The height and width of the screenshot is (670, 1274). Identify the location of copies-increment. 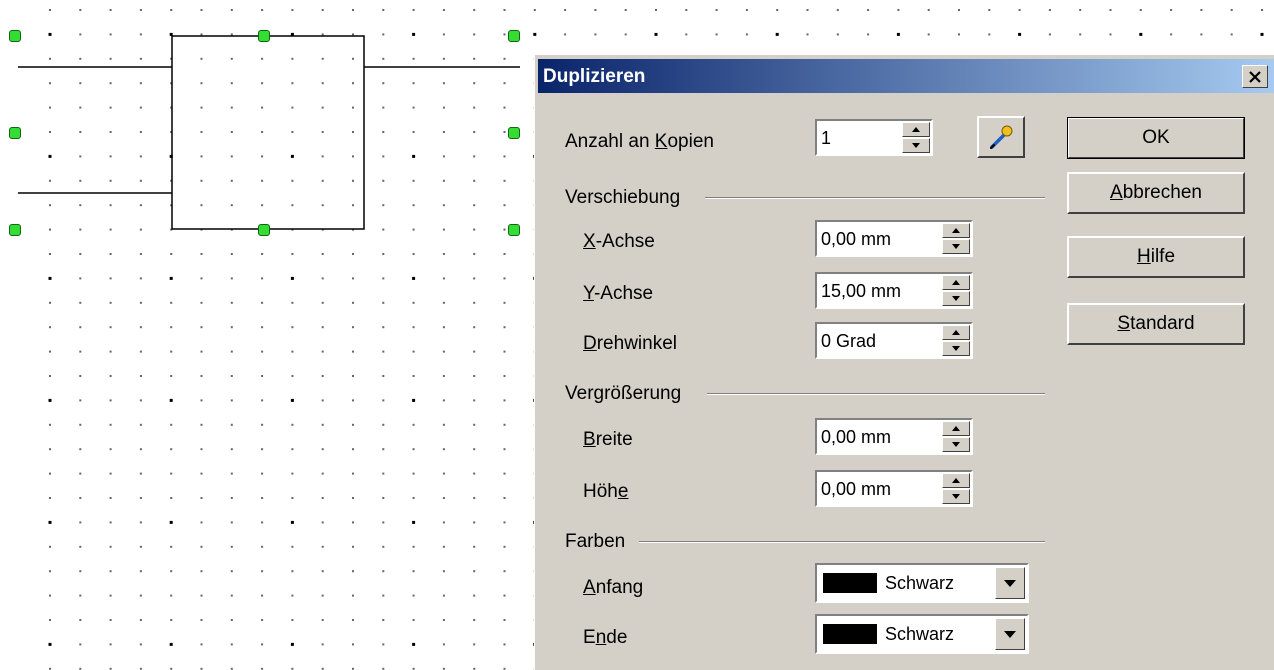
(916, 129).